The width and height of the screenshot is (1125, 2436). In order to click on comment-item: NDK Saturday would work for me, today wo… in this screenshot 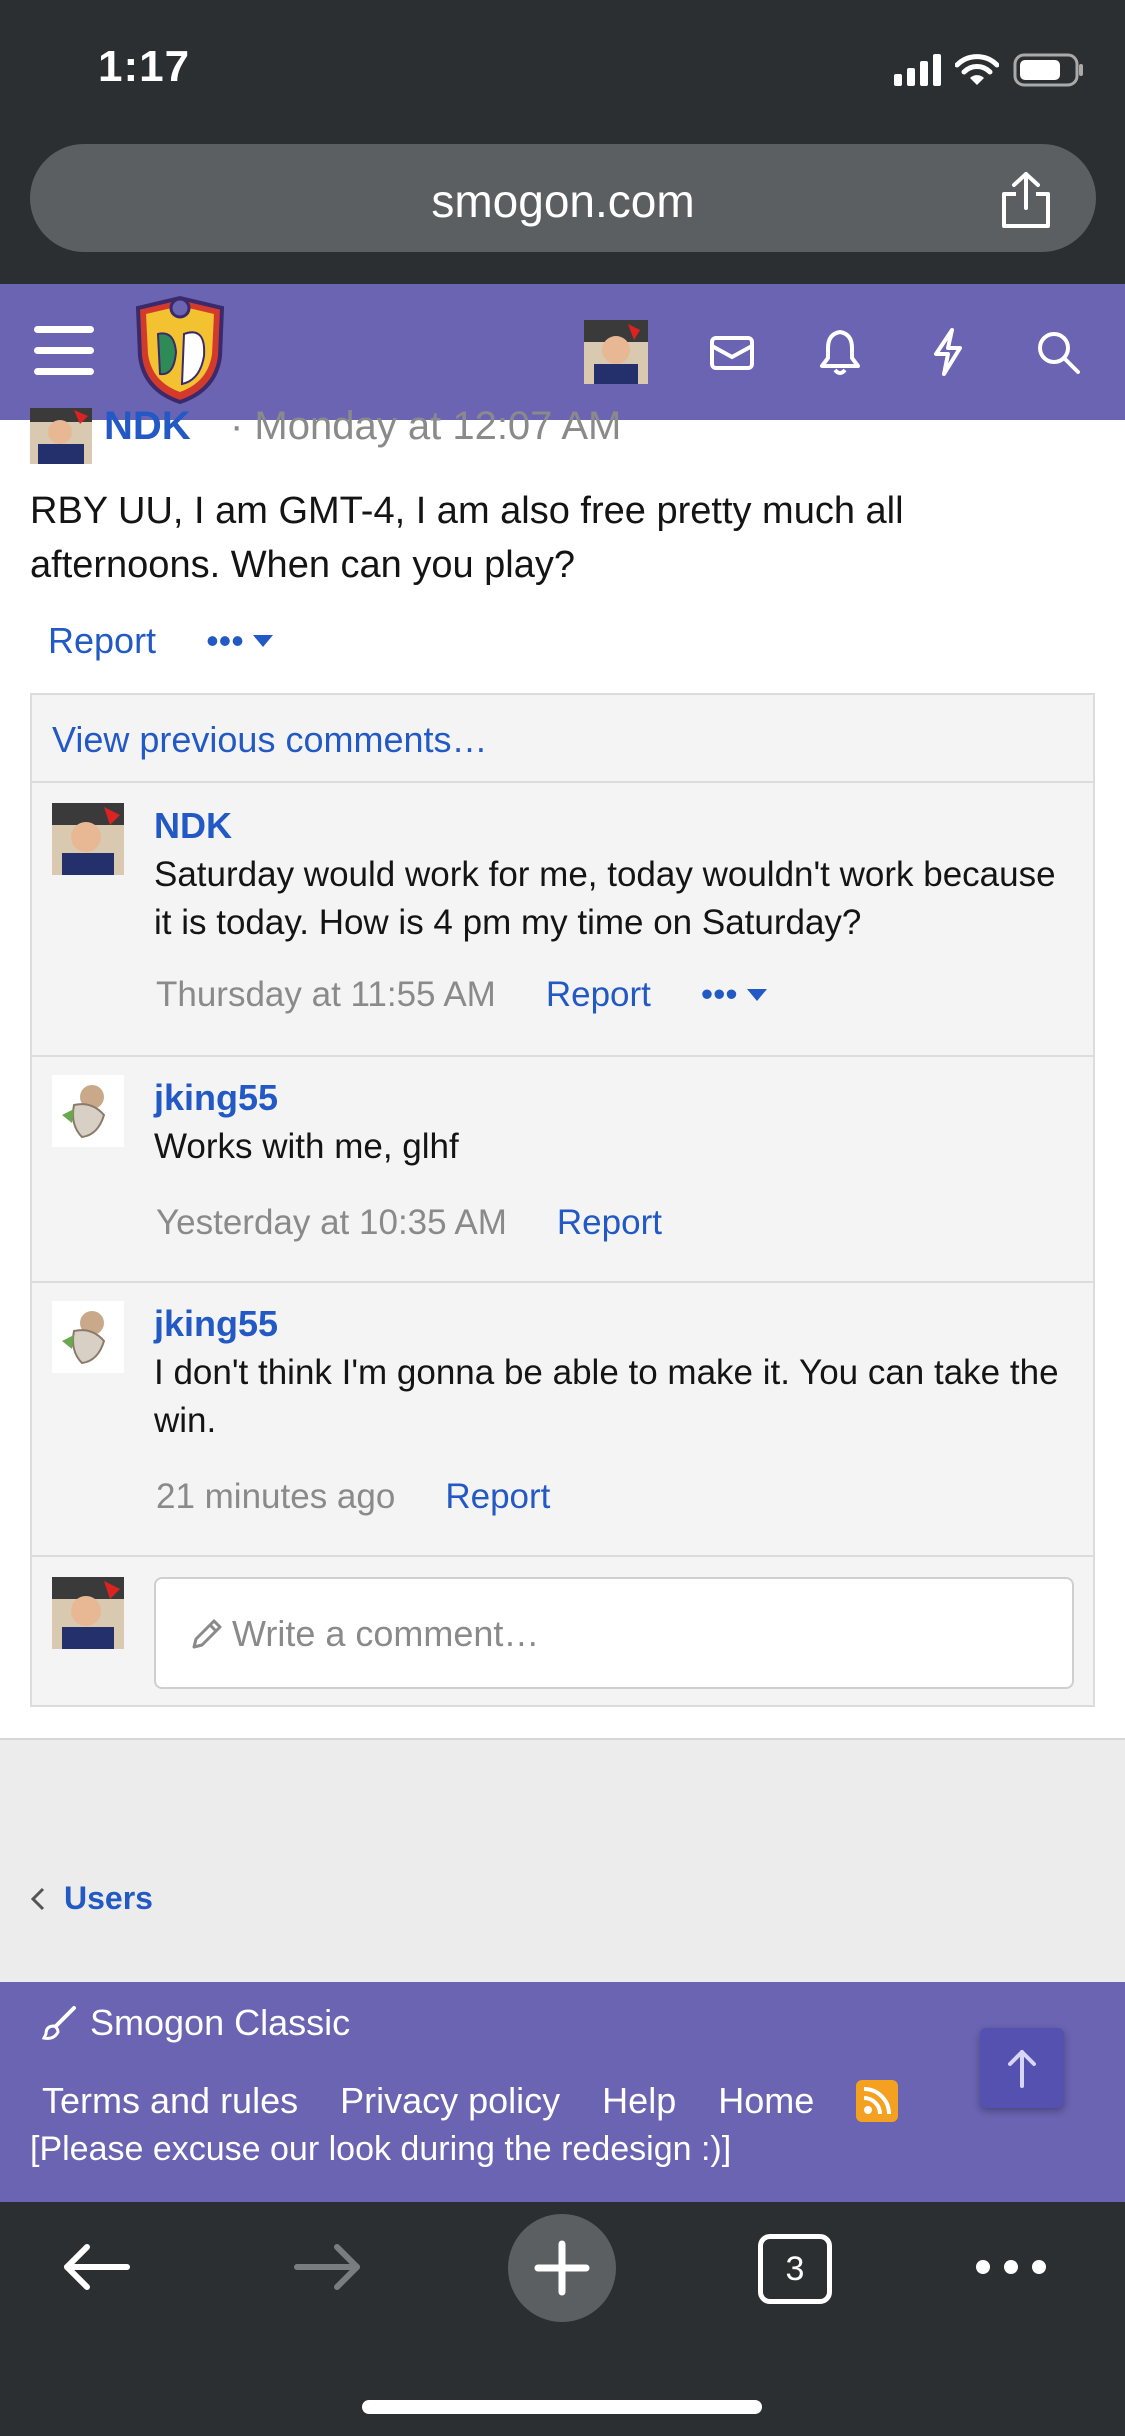, I will do `click(562, 920)`.